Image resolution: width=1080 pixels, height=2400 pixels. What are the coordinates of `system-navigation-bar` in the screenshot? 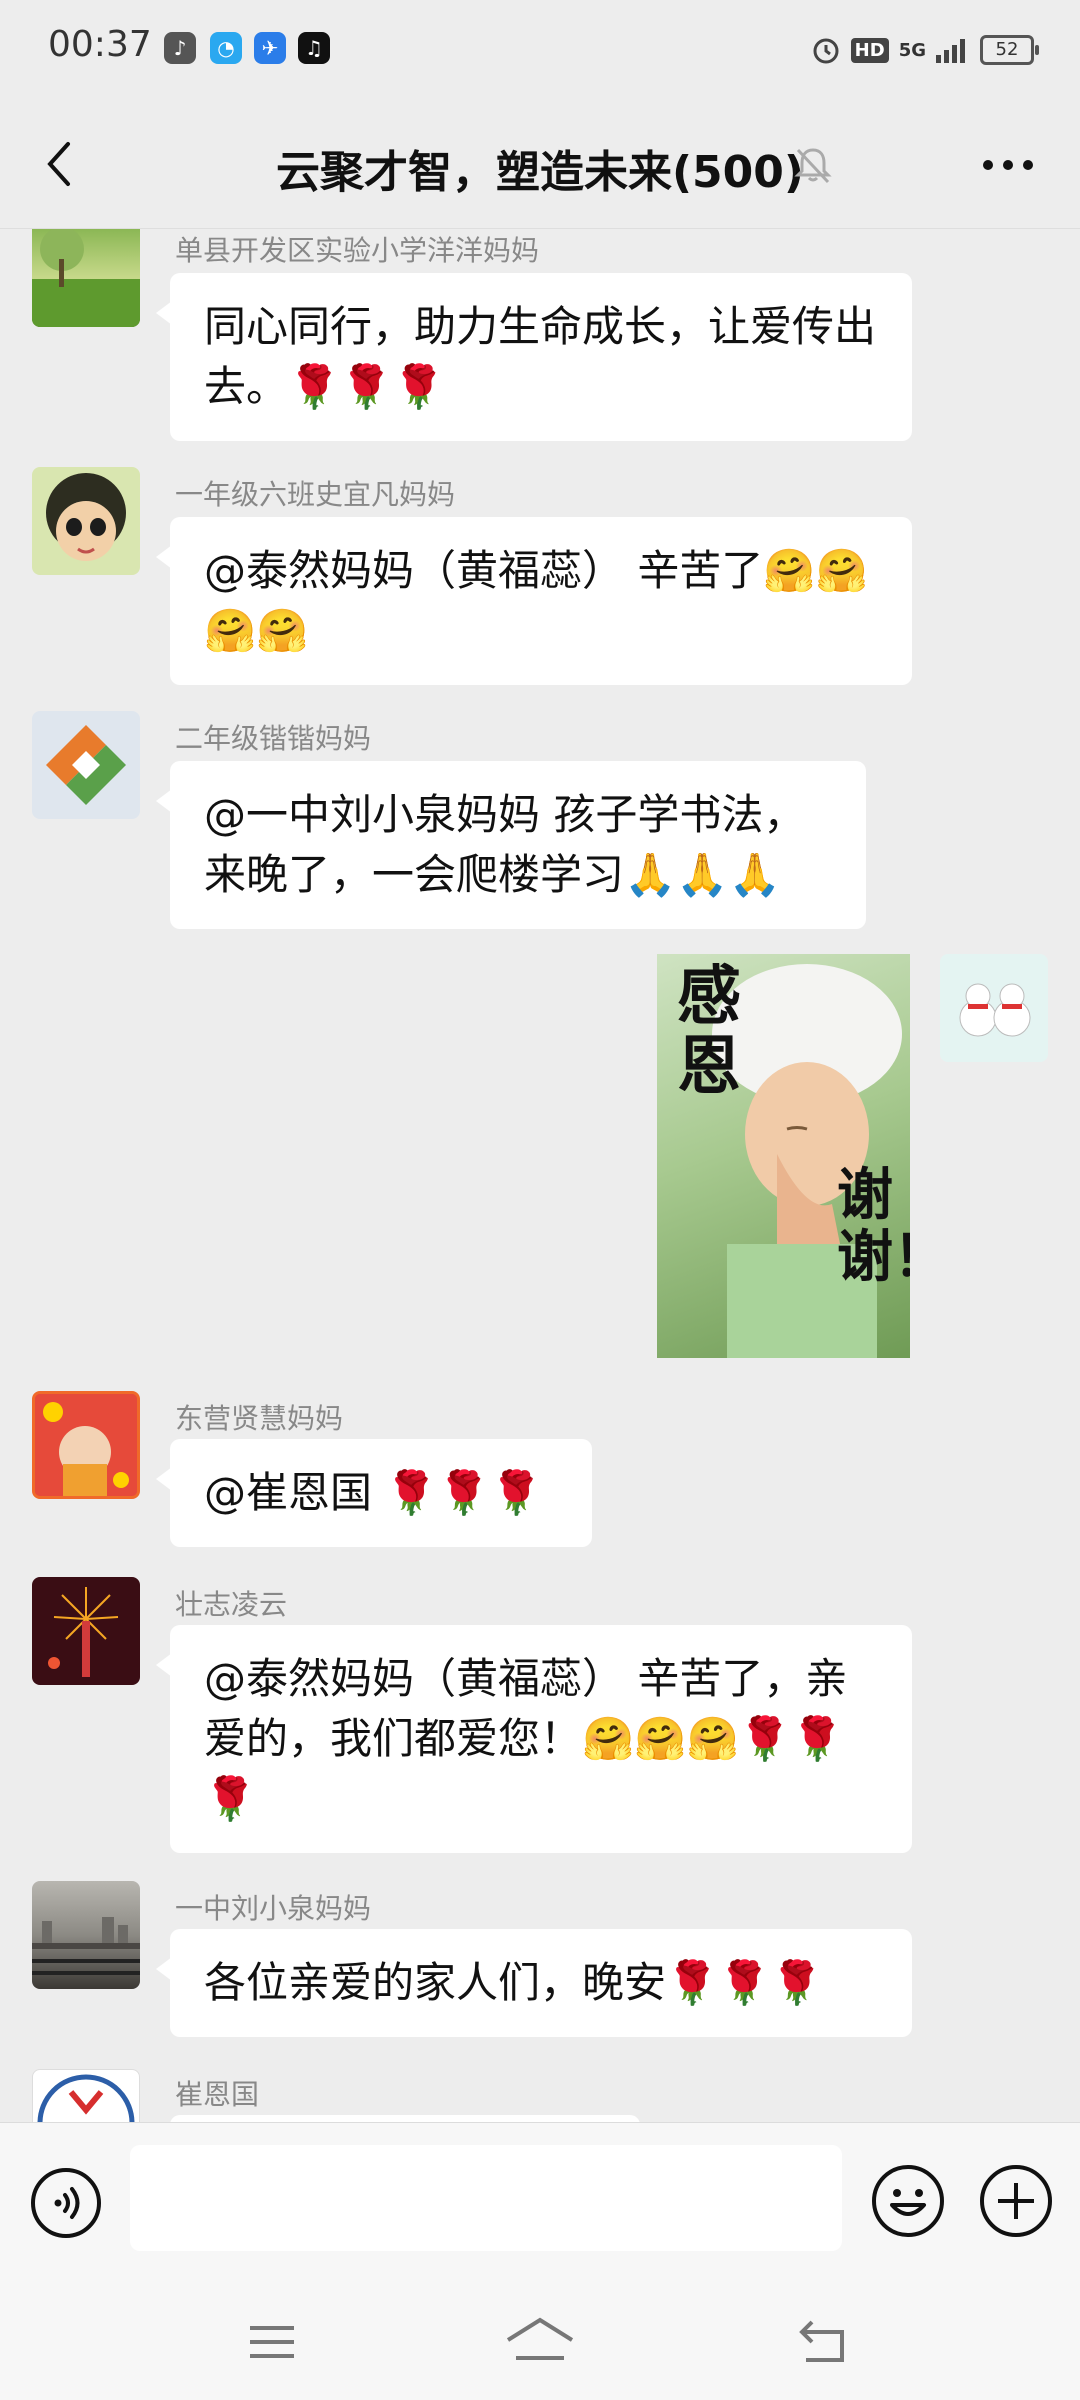 It's located at (540, 2342).